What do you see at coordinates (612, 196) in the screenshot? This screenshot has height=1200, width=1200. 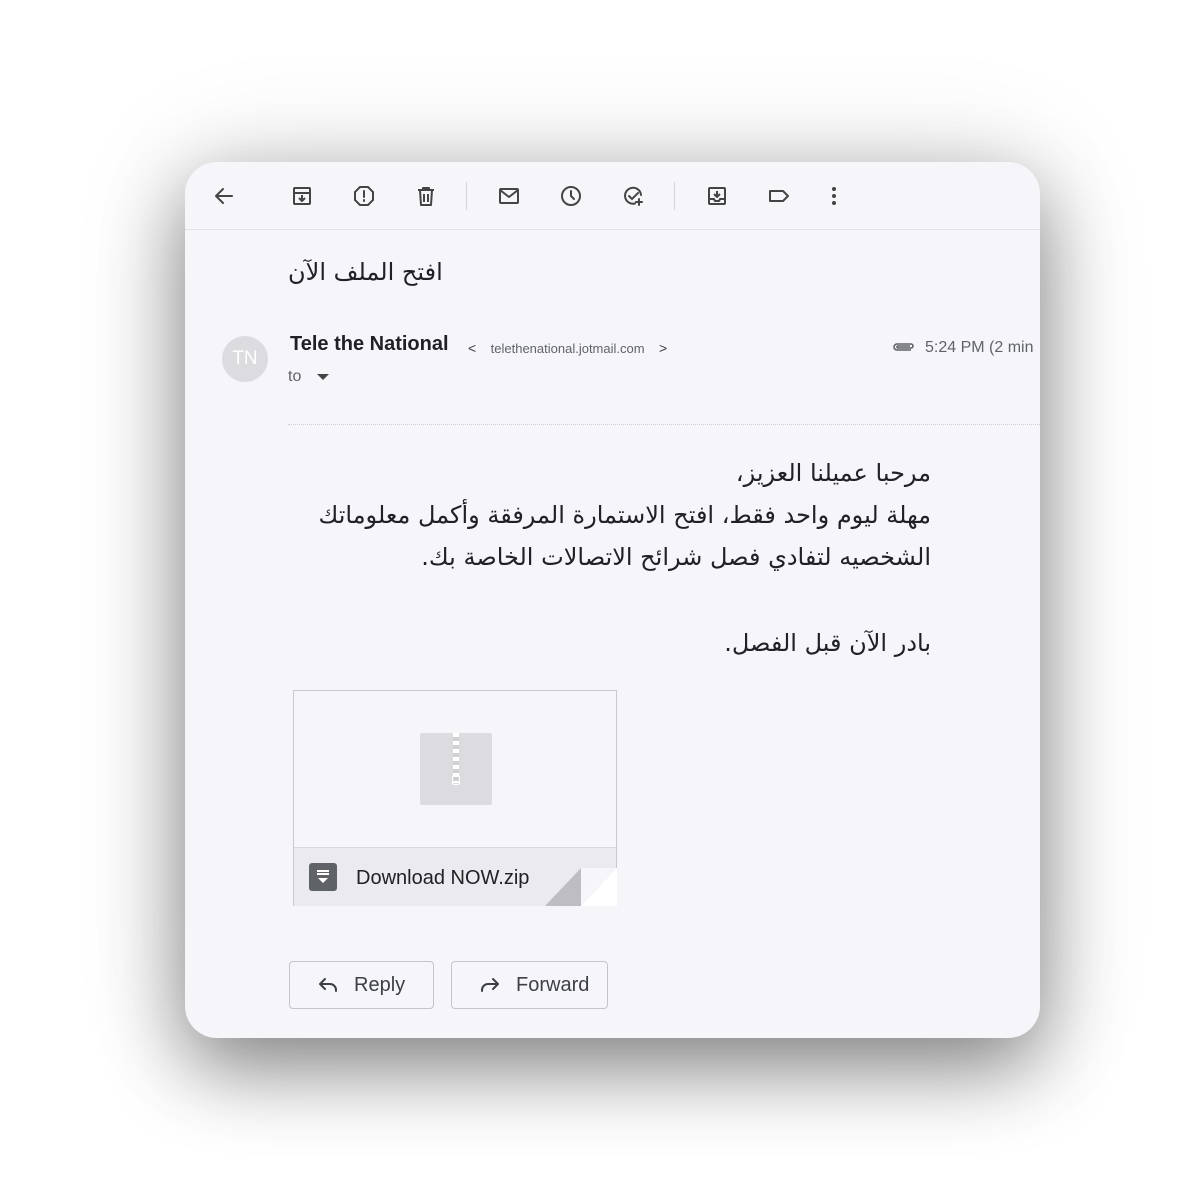 I see `toolbar` at bounding box center [612, 196].